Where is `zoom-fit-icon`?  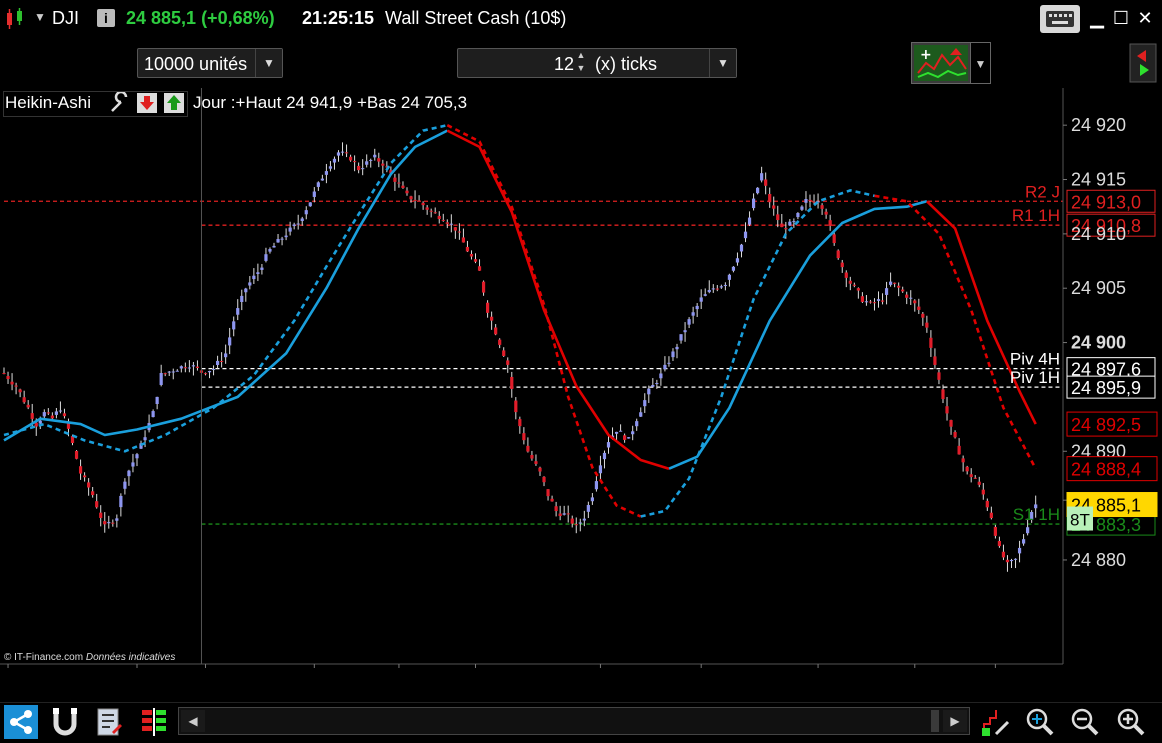
zoom-fit-icon is located at coordinates (1040, 722).